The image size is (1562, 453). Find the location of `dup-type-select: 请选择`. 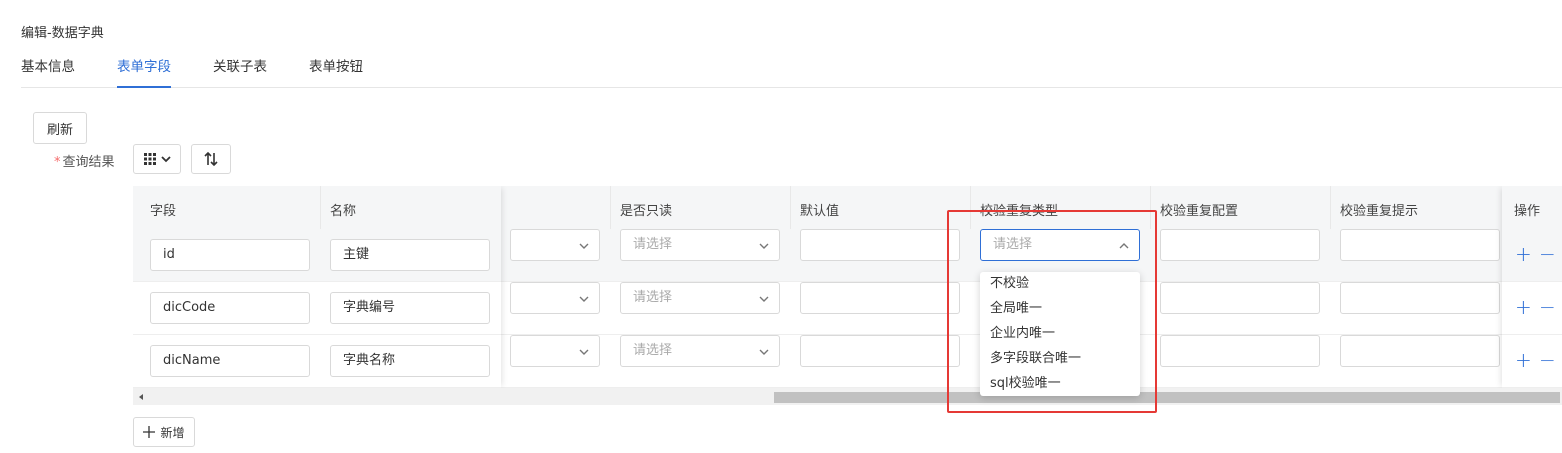

dup-type-select: 请选择 is located at coordinates (1060, 245).